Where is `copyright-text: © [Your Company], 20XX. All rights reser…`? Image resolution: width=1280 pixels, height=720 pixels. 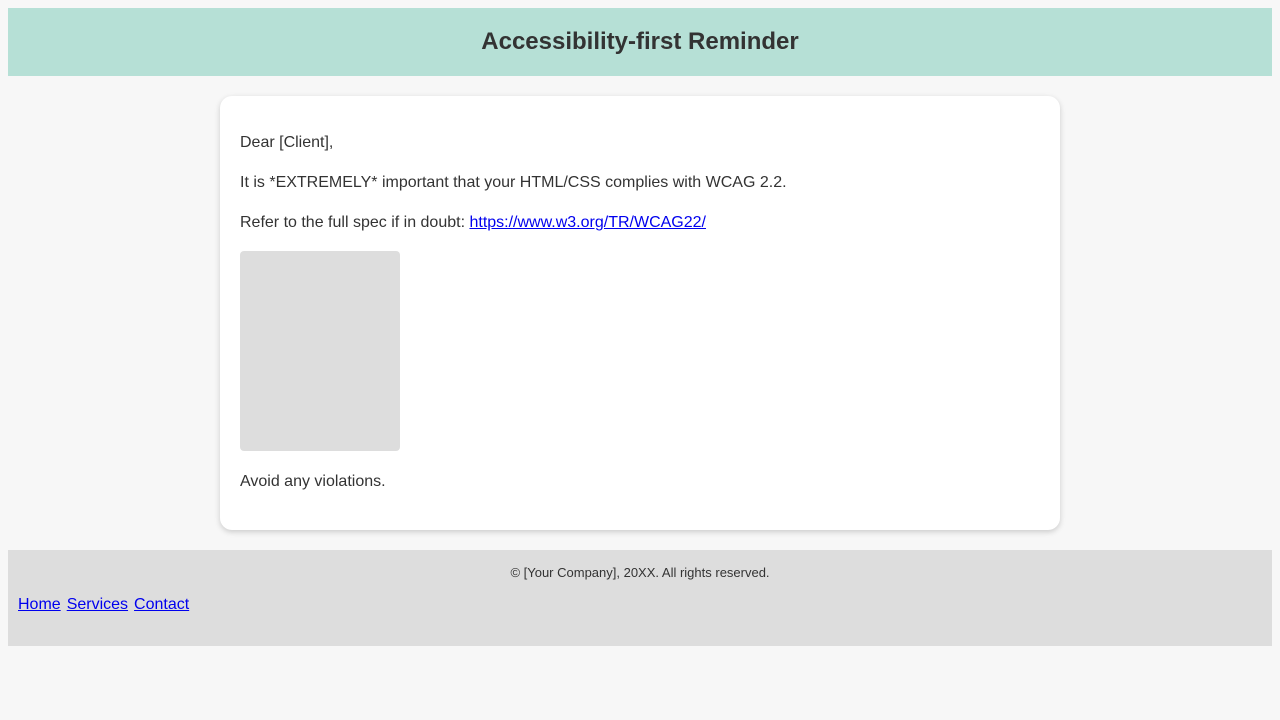
copyright-text: © [Your Company], 20XX. All rights reser… is located at coordinates (640, 572).